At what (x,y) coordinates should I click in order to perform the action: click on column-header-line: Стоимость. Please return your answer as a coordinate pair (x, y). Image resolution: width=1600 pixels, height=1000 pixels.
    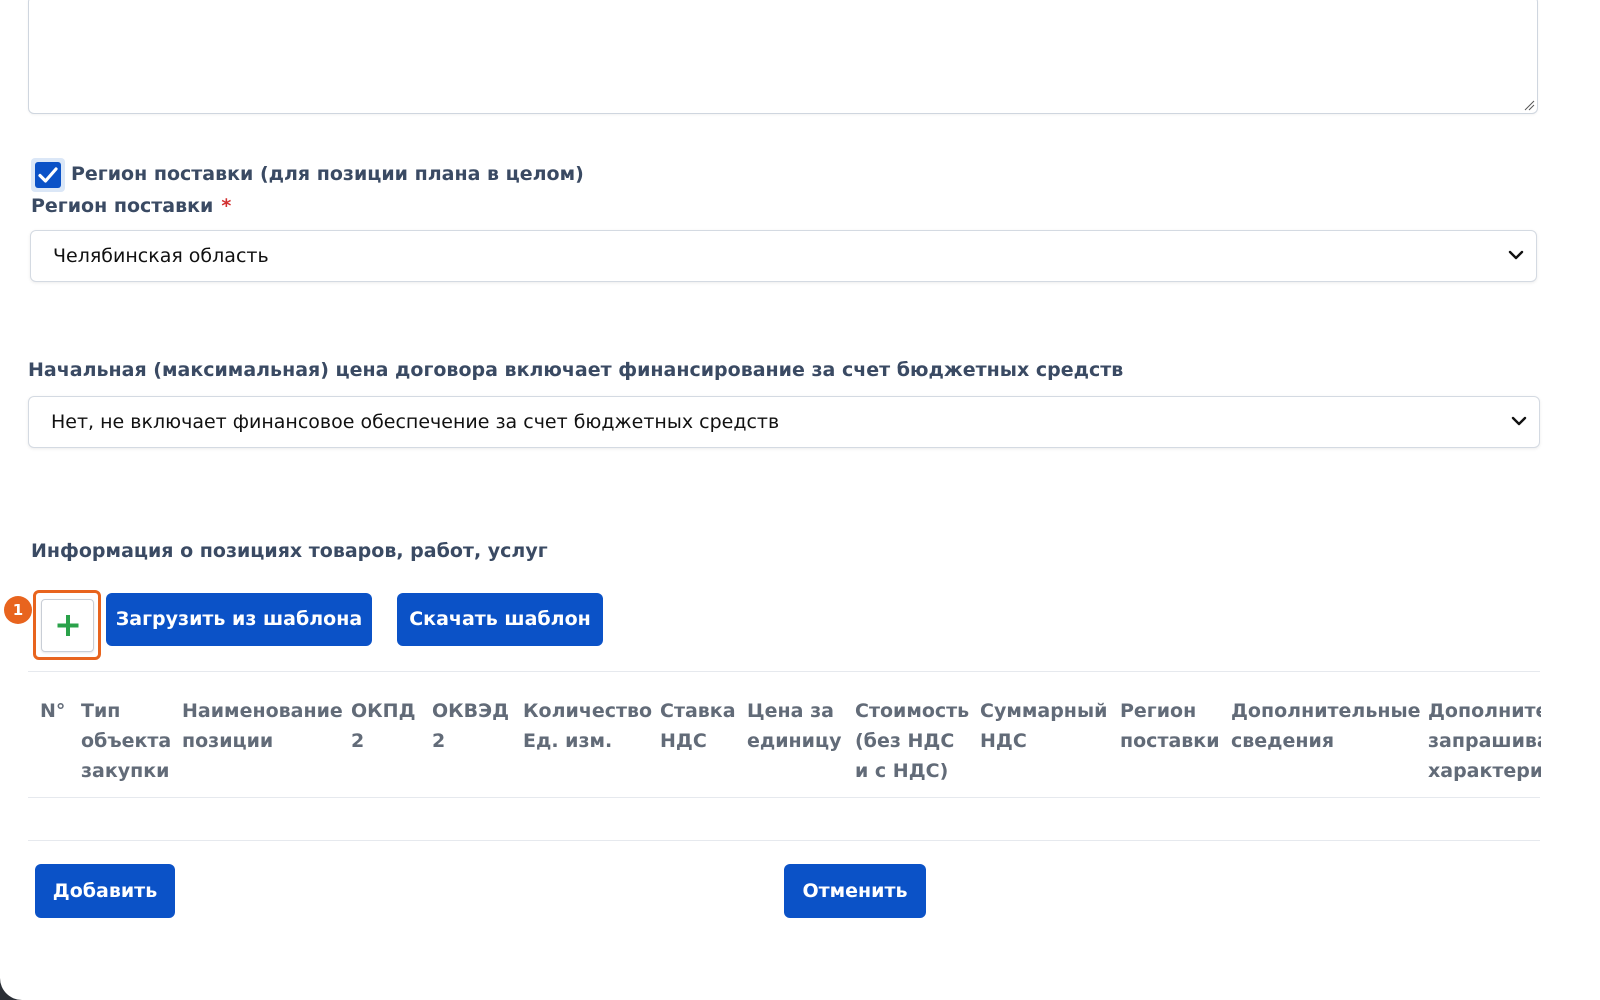
    Looking at the image, I should click on (912, 711).